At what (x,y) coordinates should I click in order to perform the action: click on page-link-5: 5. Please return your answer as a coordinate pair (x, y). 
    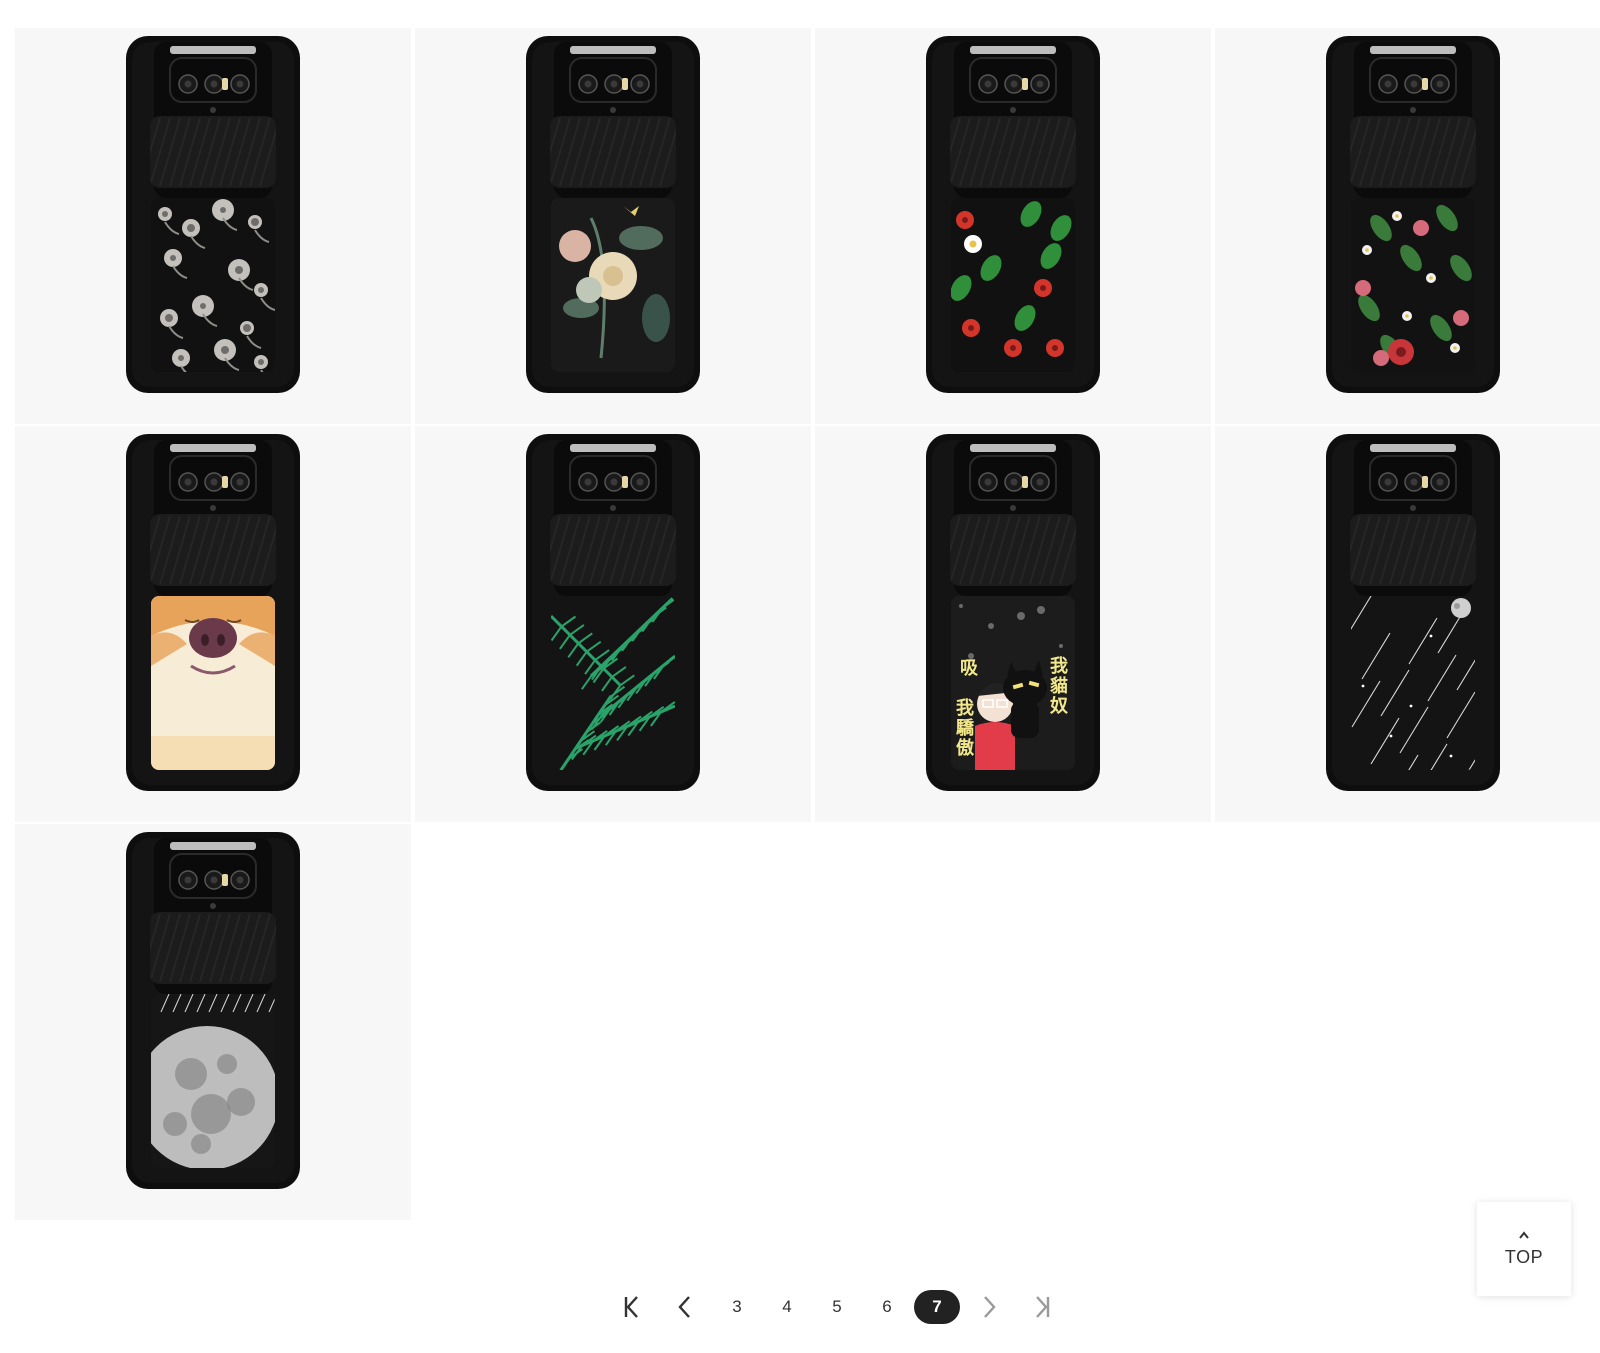
    Looking at the image, I should click on (837, 1307).